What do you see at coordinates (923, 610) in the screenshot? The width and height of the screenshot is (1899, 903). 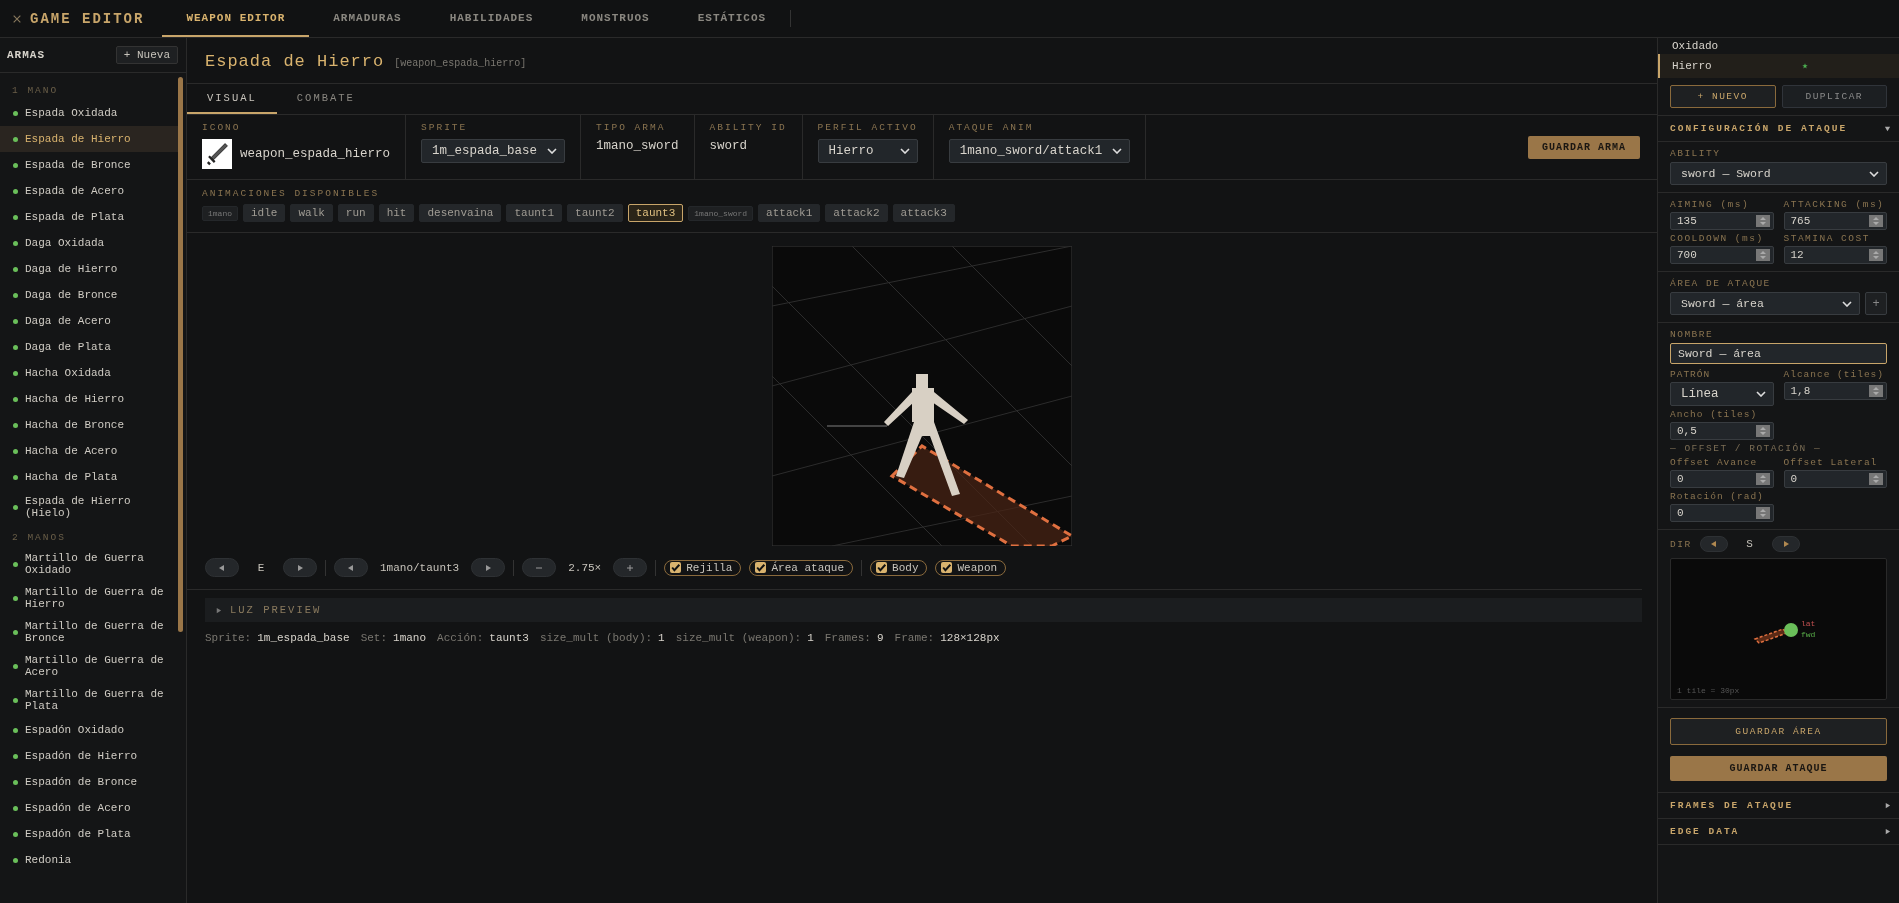 I see `light-preview-header: LUZ PREVIEW` at bounding box center [923, 610].